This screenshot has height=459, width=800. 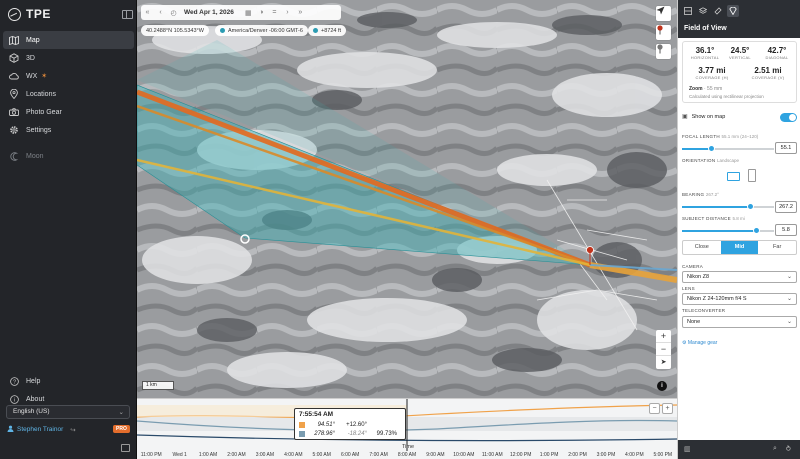 I want to click on nav-item-locations: Locations, so click(x=68, y=94).